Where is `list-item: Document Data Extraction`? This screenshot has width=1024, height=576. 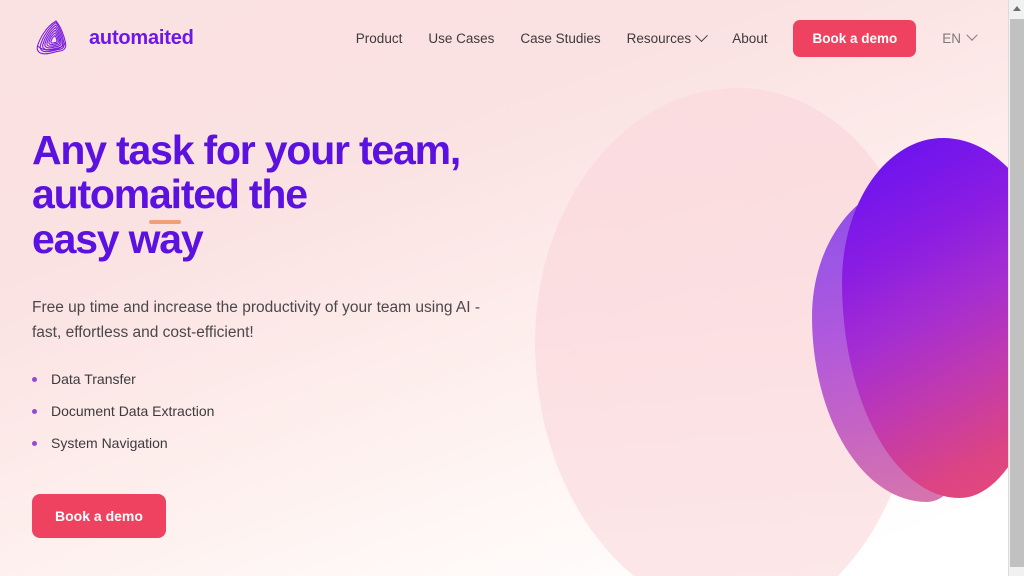 list-item: Document Data Extraction is located at coordinates (282, 411).